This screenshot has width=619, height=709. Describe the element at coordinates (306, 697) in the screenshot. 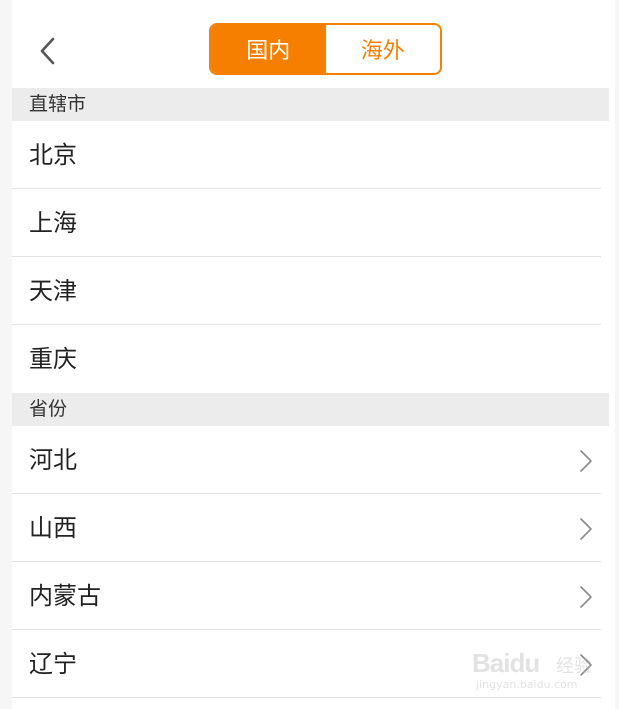

I see `divider` at that location.